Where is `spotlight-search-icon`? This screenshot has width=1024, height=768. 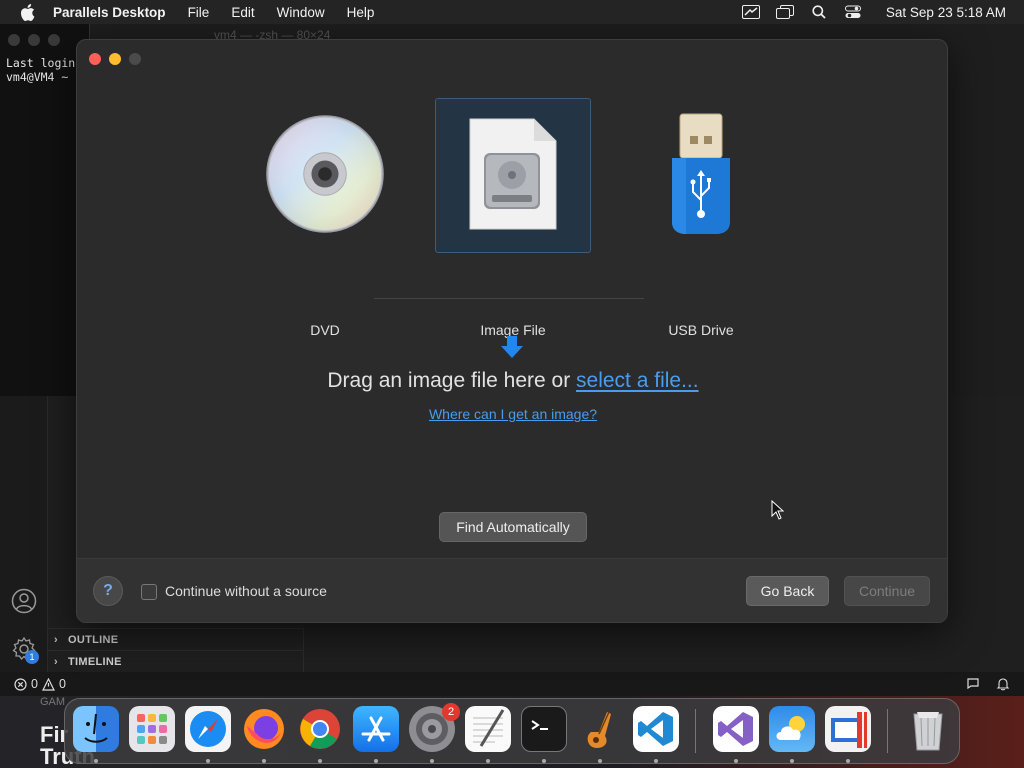 spotlight-search-icon is located at coordinates (819, 12).